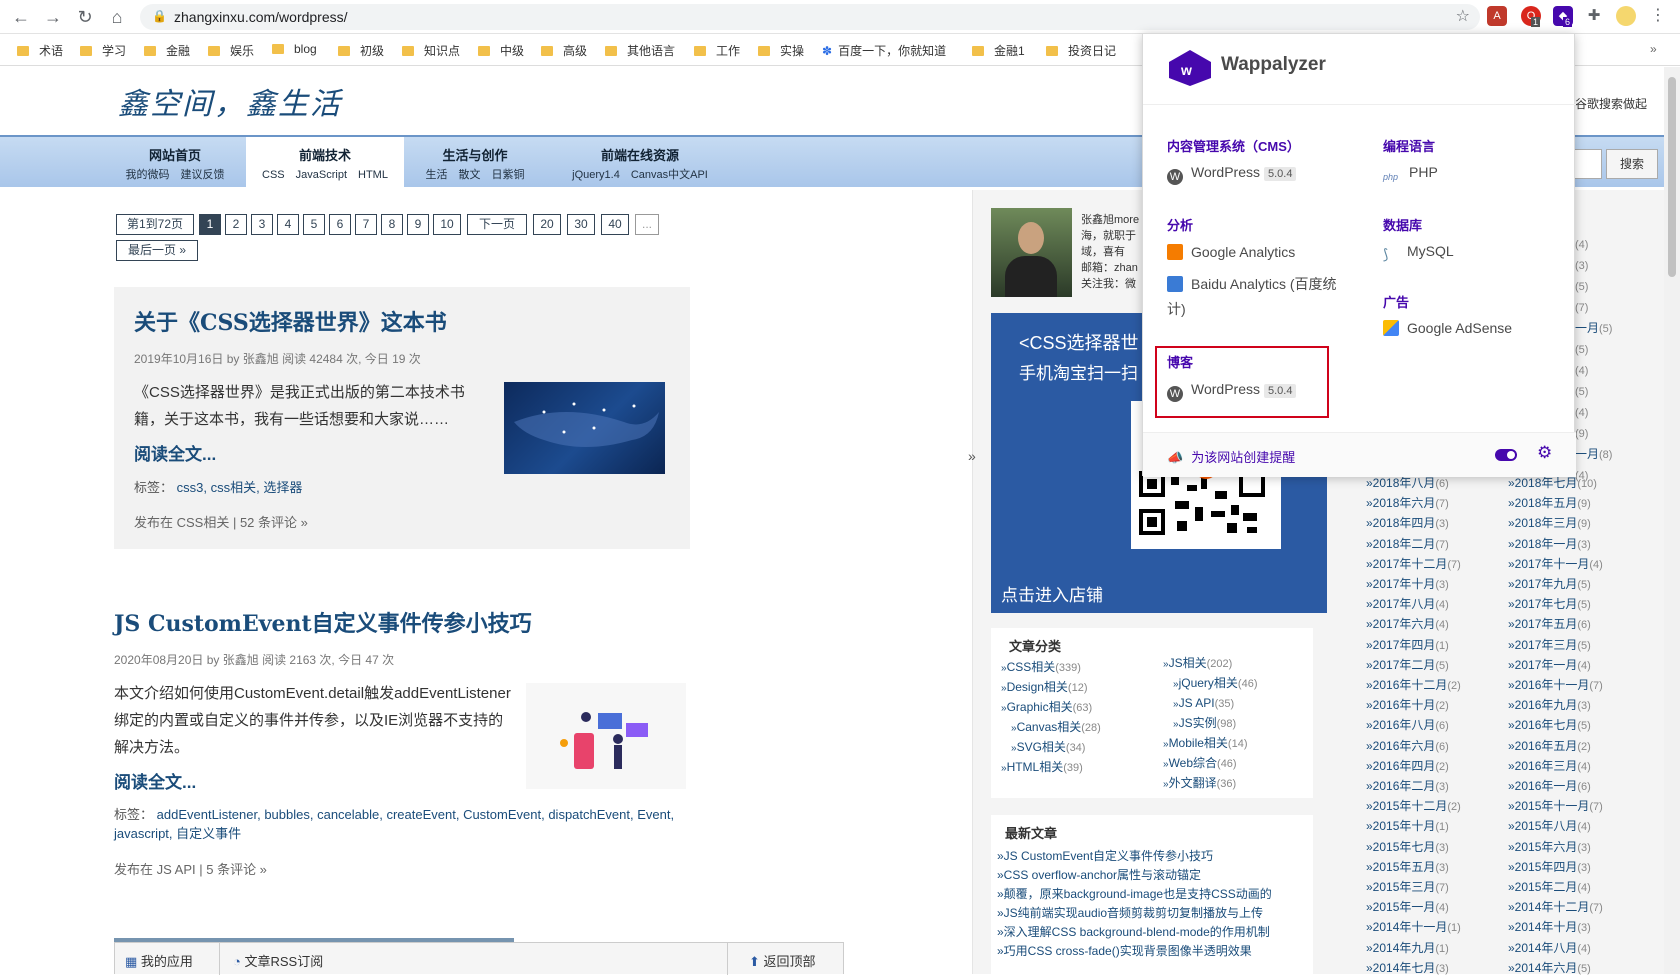  Describe the element at coordinates (1413, 827) in the screenshot. I see `archive-link: »2015年十月(1)` at that location.